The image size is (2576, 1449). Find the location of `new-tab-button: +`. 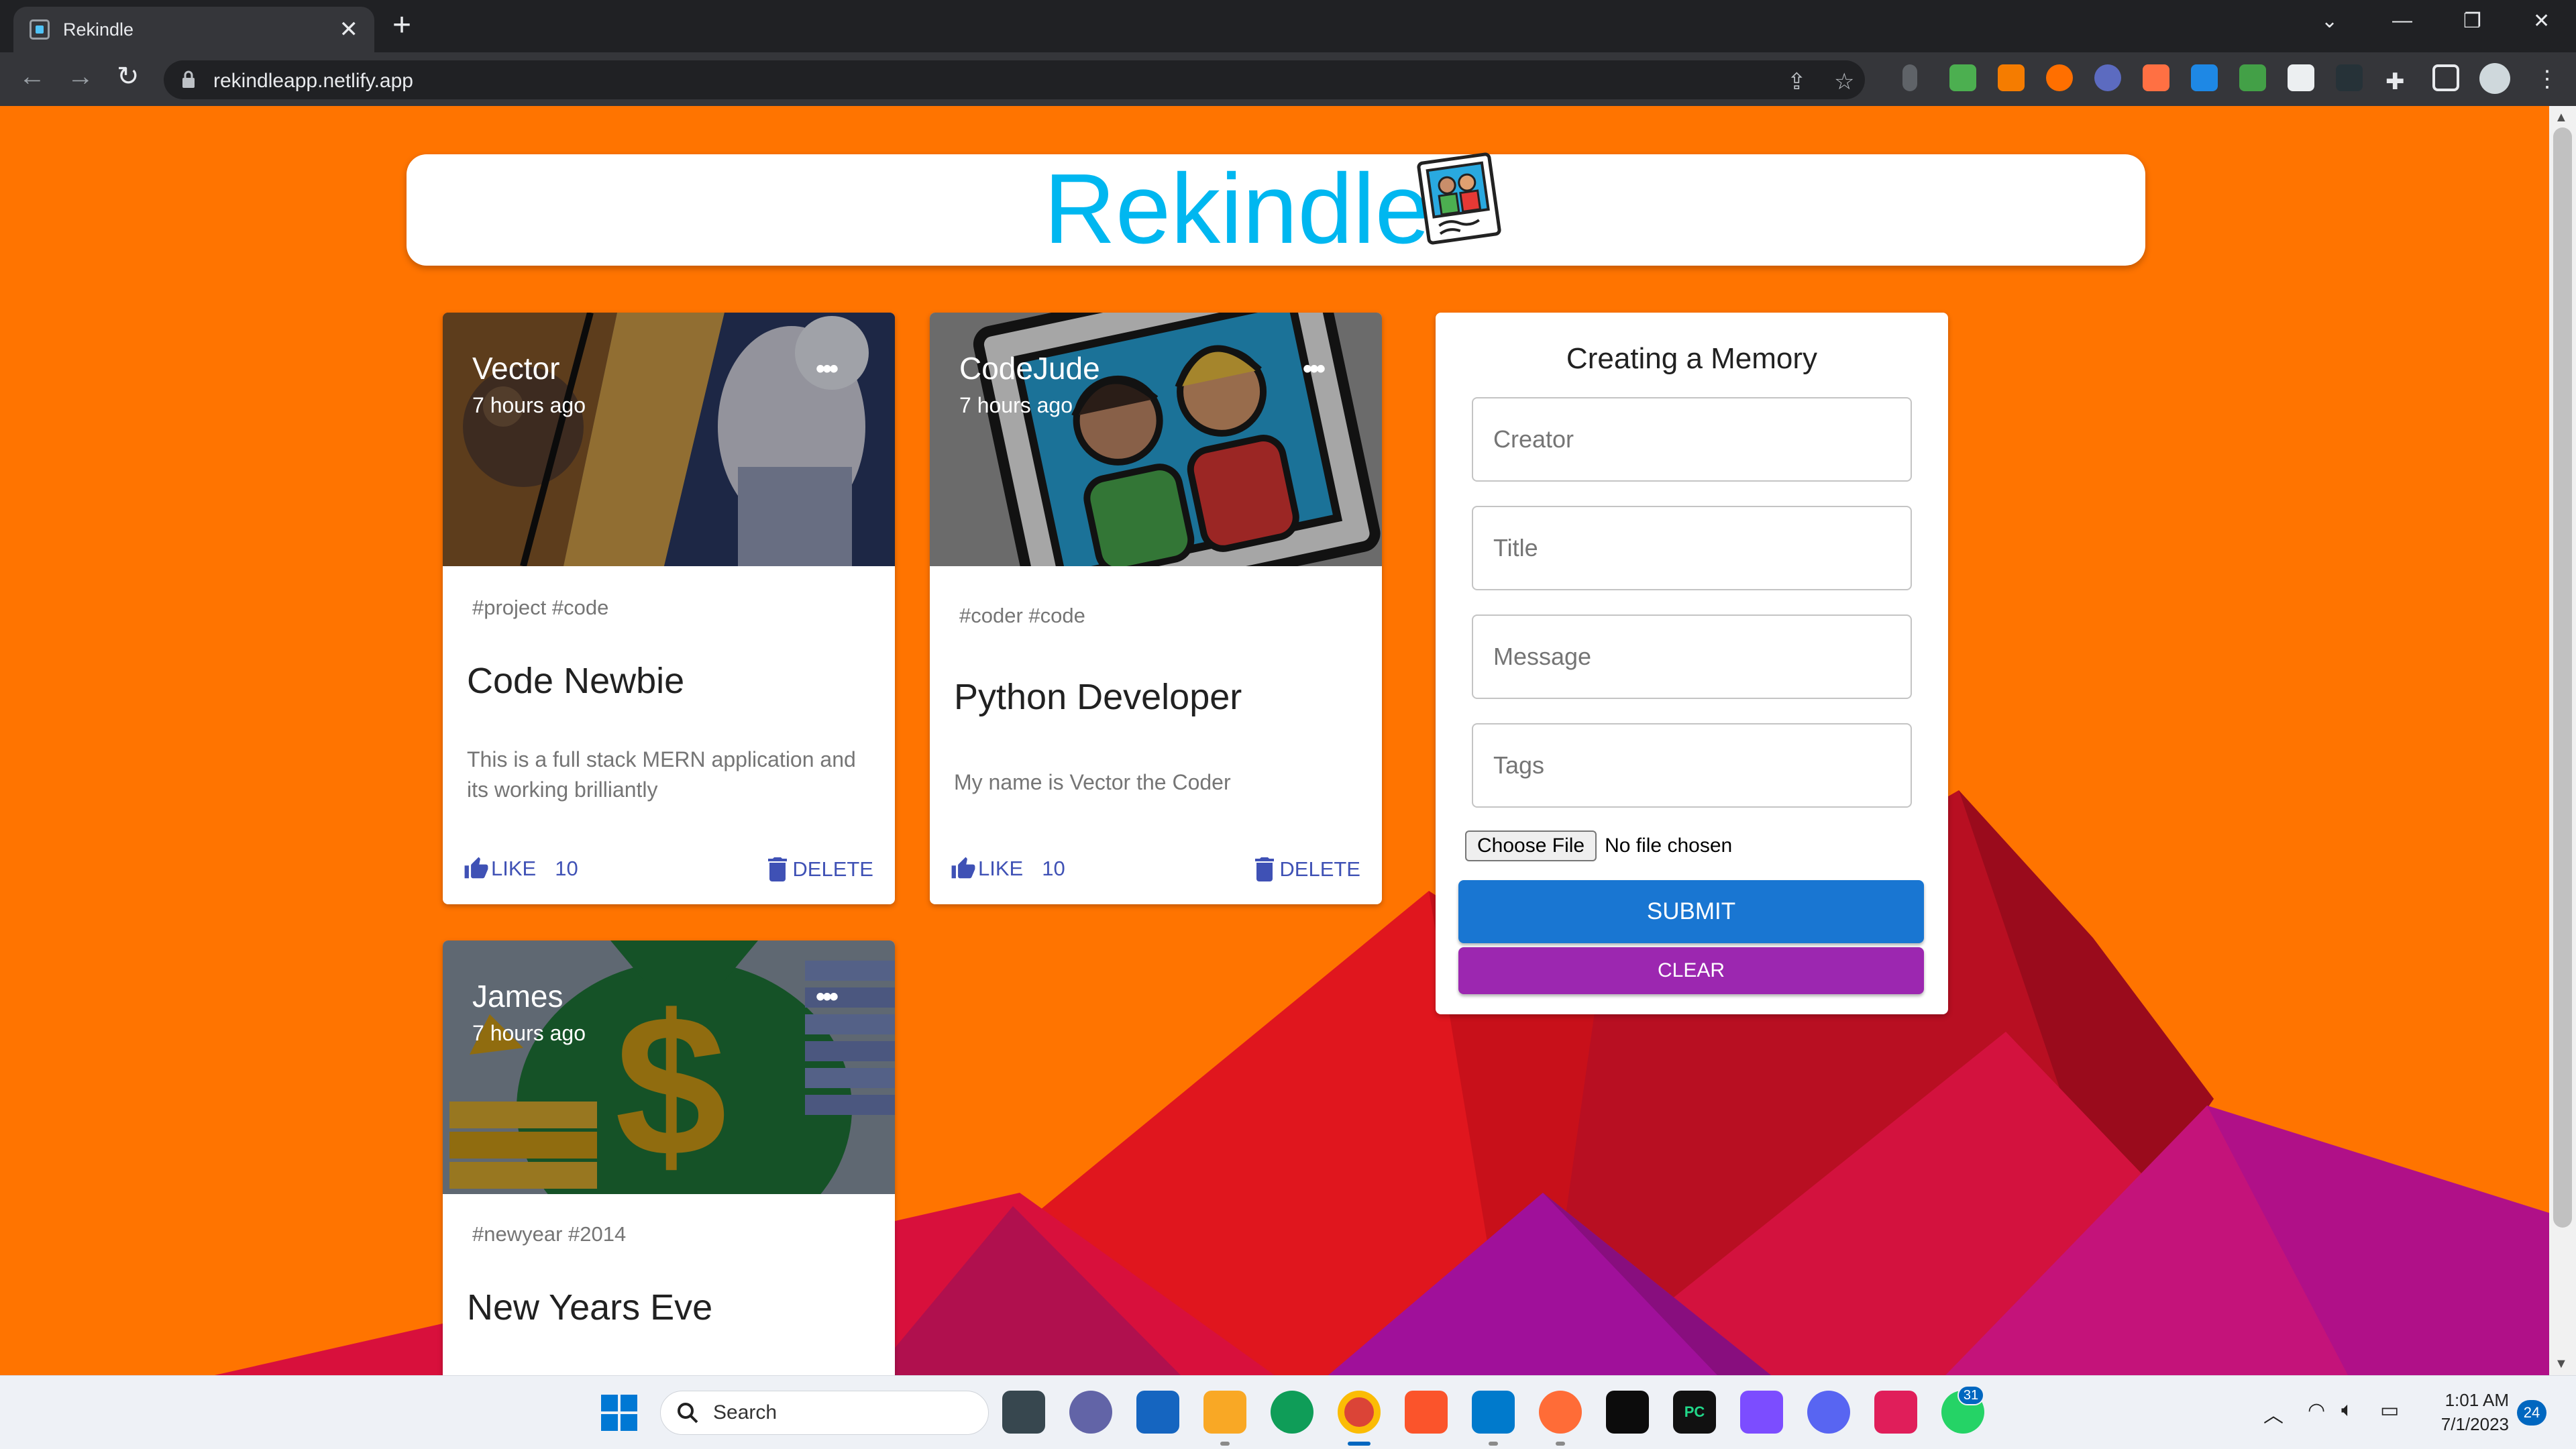

new-tab-button: + is located at coordinates (401, 25).